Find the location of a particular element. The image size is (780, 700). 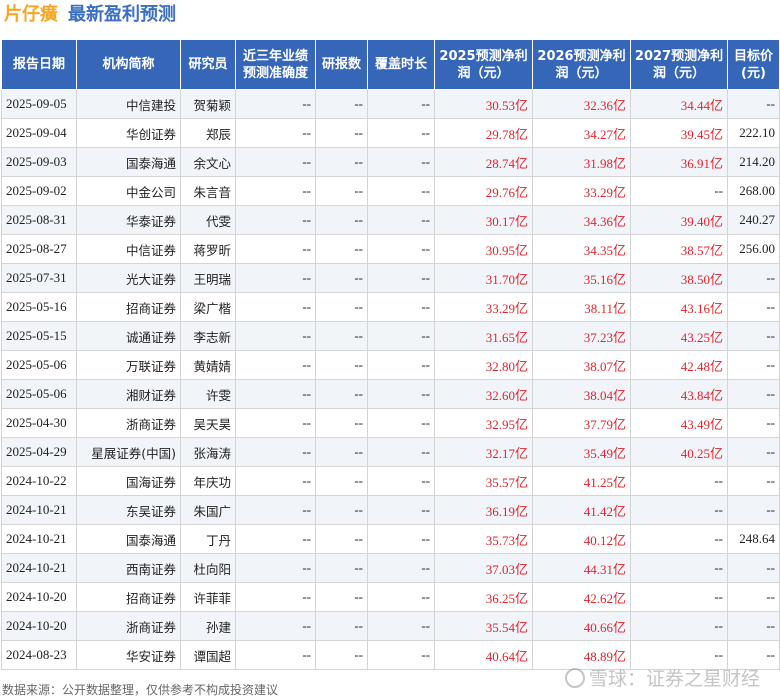

cell-institution: 招商证券 is located at coordinates (128, 307).